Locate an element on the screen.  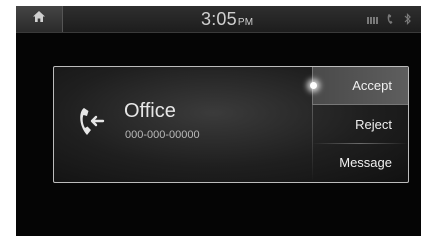
message-label: Message is located at coordinates (365, 162).